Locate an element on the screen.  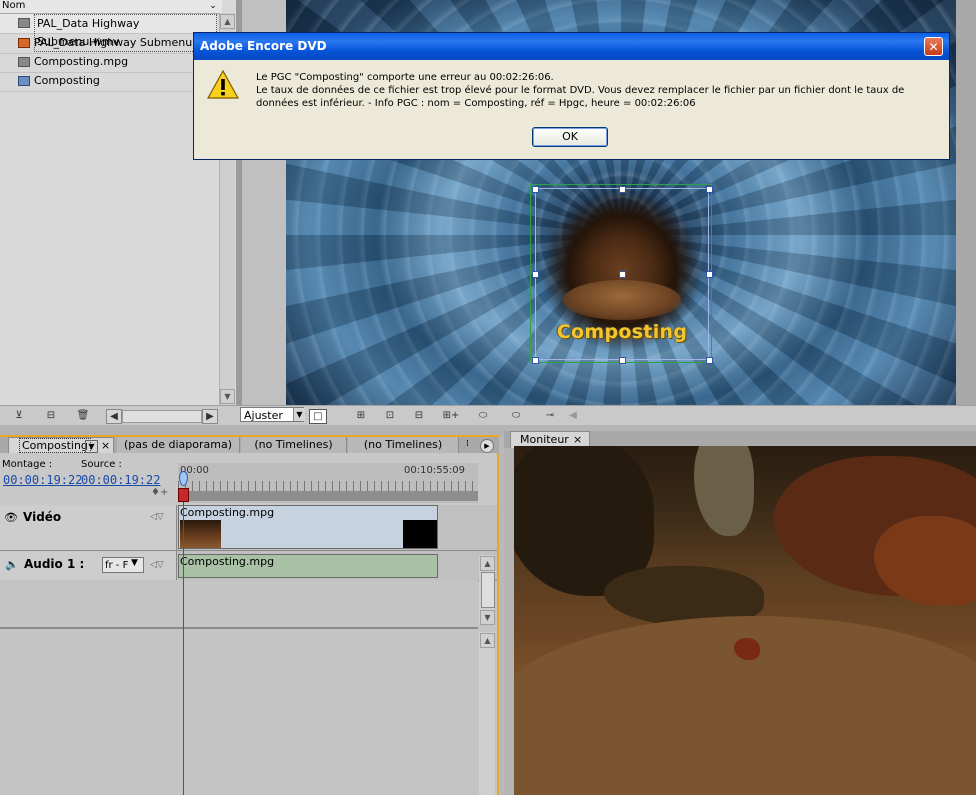
scroll-thumb is located at coordinates (488, 590).